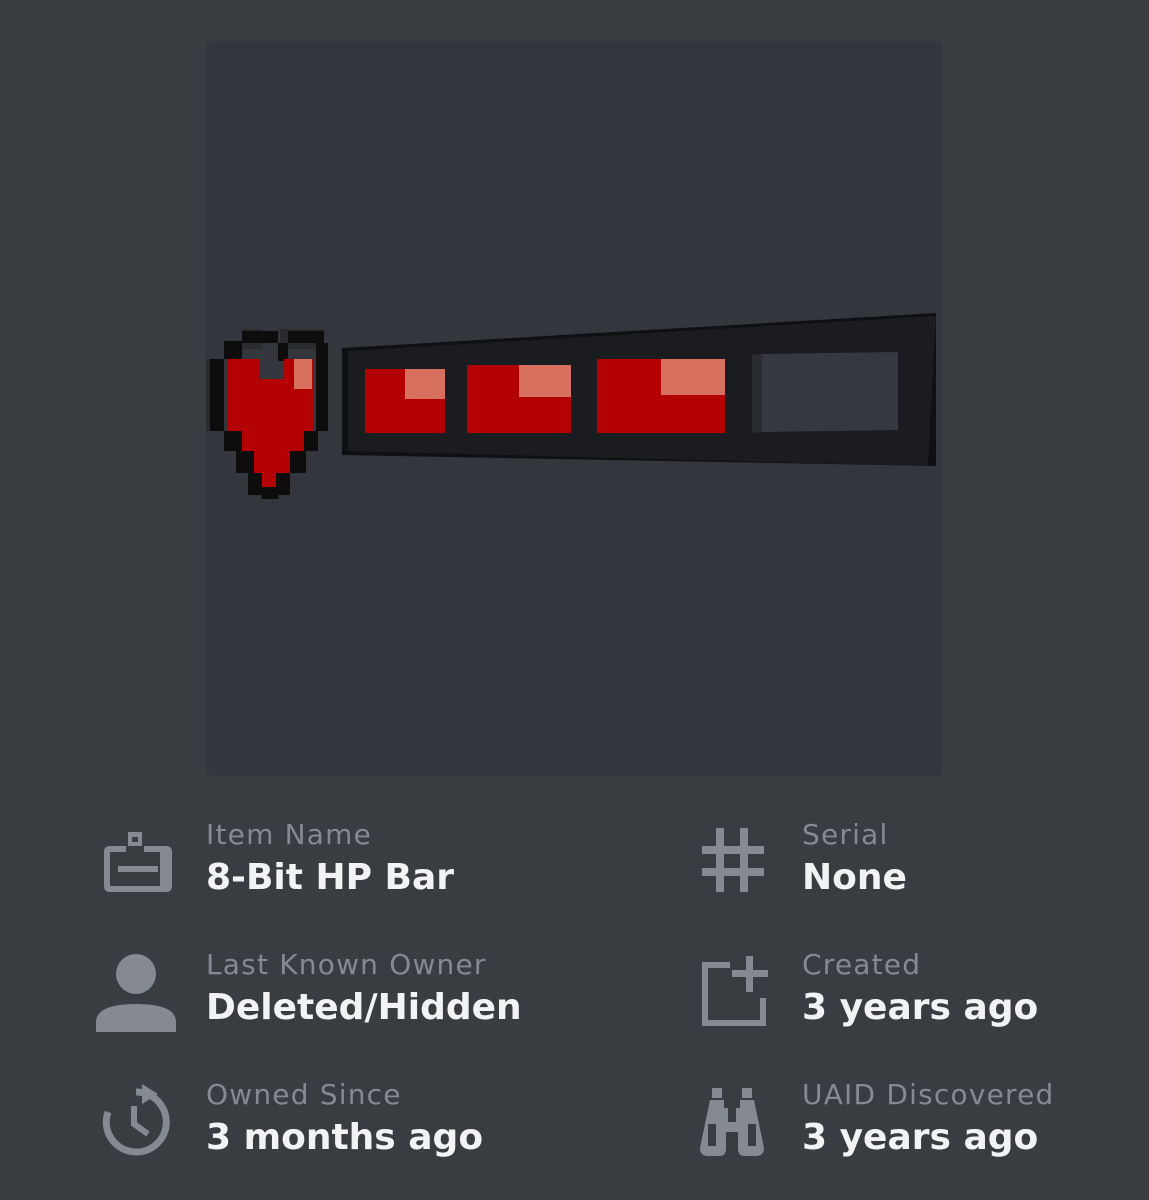 The width and height of the screenshot is (1149, 1200). I want to click on serial-label: Serial, so click(845, 834).